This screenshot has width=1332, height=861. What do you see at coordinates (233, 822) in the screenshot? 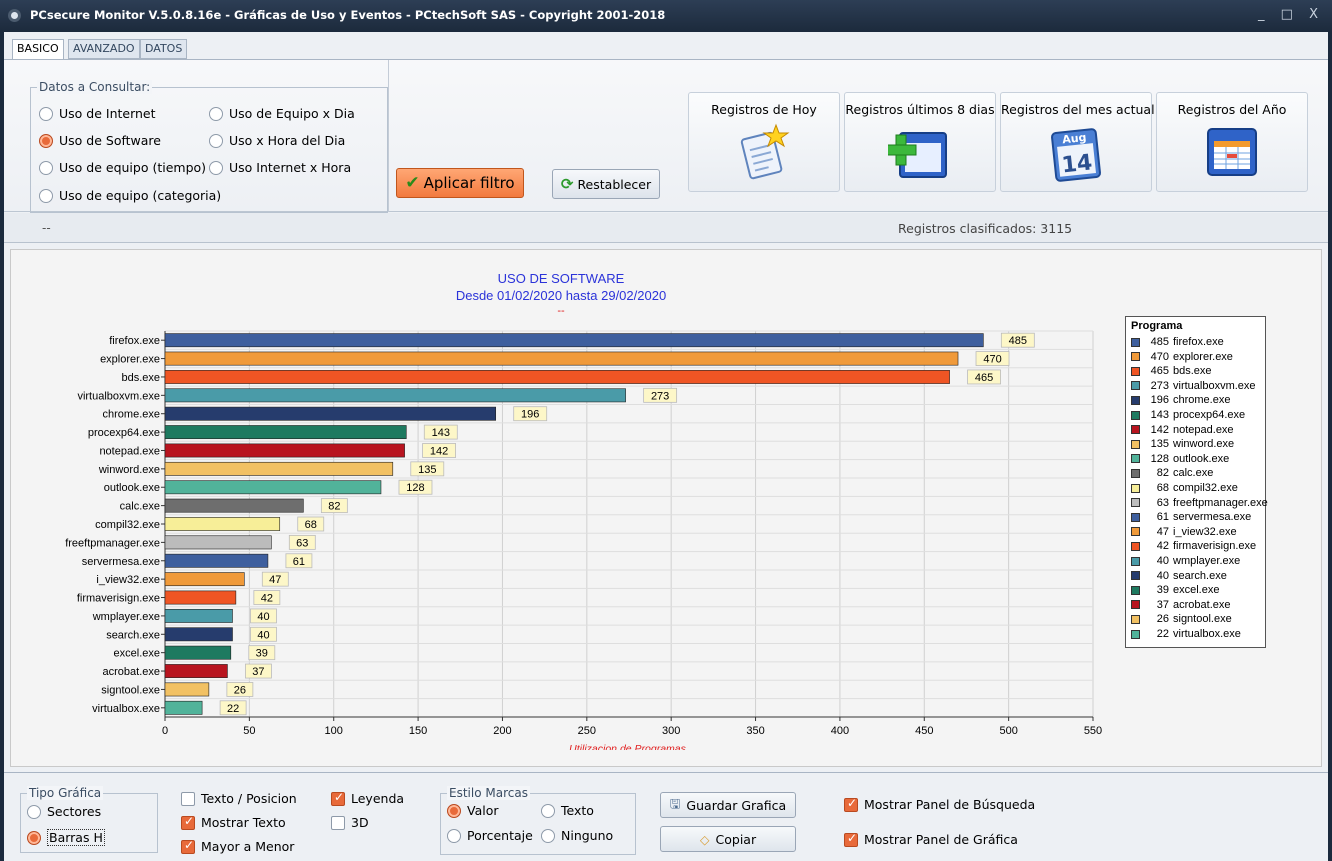
I see `check-mostrar-texto: Mostrar Texto` at bounding box center [233, 822].